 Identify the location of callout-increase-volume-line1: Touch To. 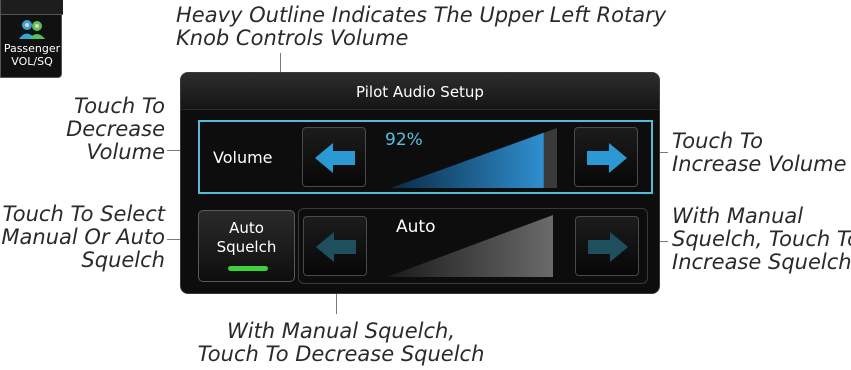
(718, 141).